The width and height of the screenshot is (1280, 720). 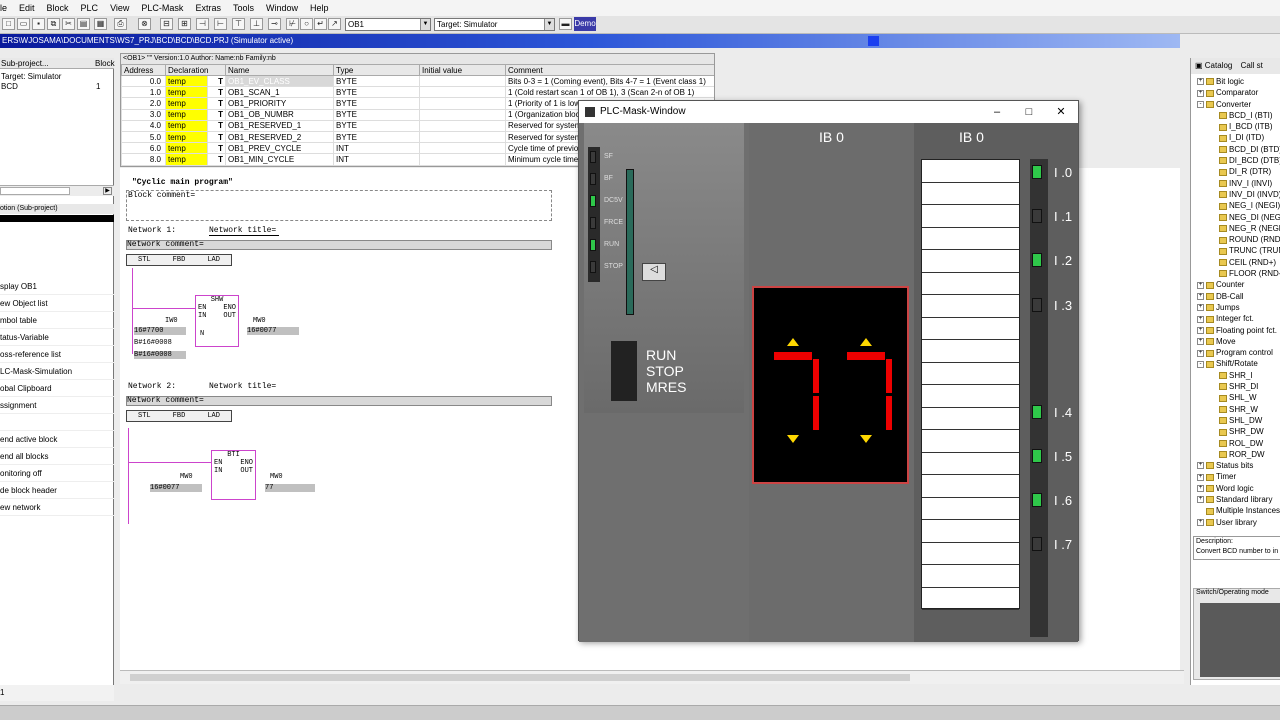 What do you see at coordinates (292, 24) in the screenshot?
I see `contact-icon: ⊬` at bounding box center [292, 24].